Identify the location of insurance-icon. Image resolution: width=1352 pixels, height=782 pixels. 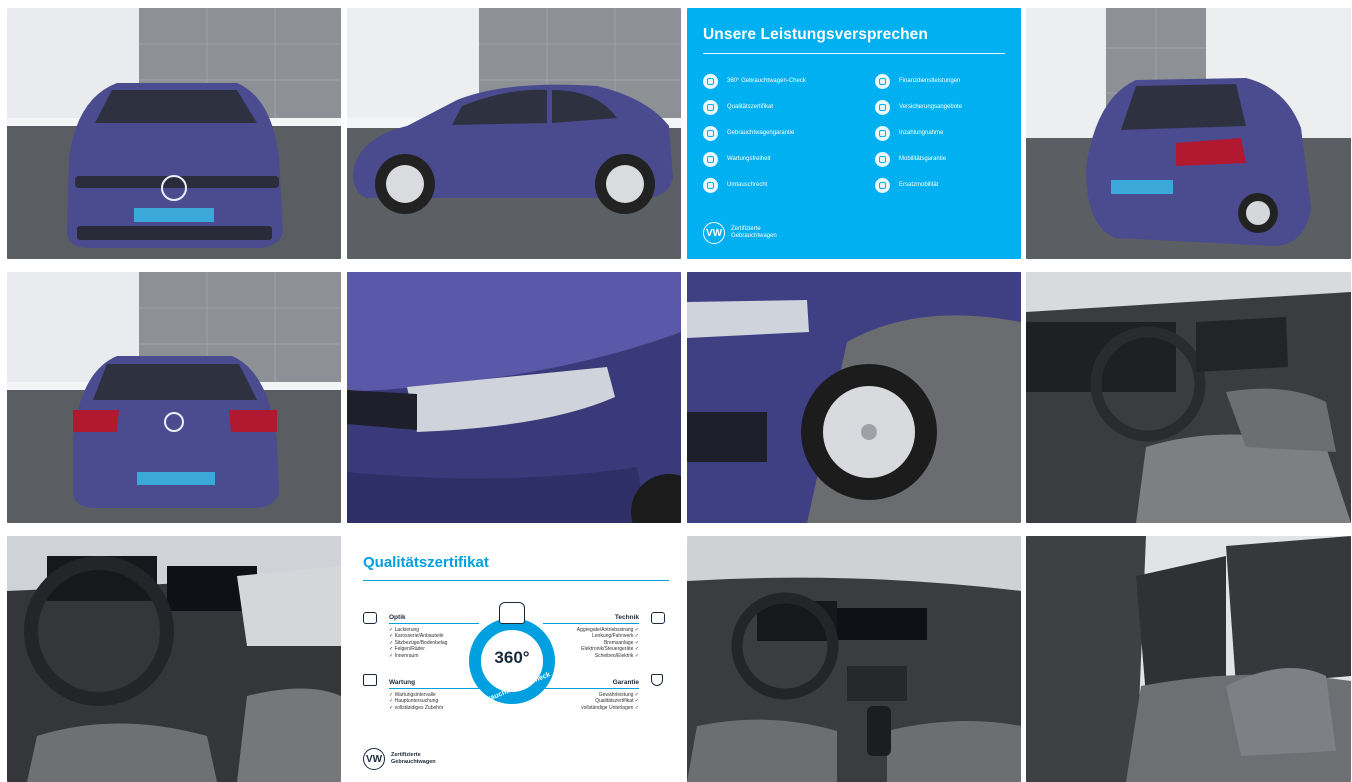
(882, 107).